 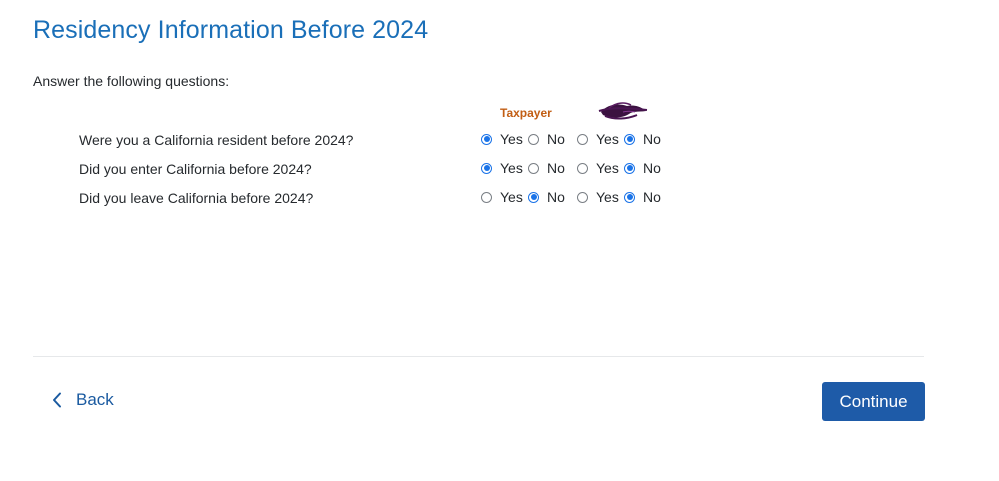 I want to click on taxpayer-column-header: Taxpayer, so click(x=526, y=113).